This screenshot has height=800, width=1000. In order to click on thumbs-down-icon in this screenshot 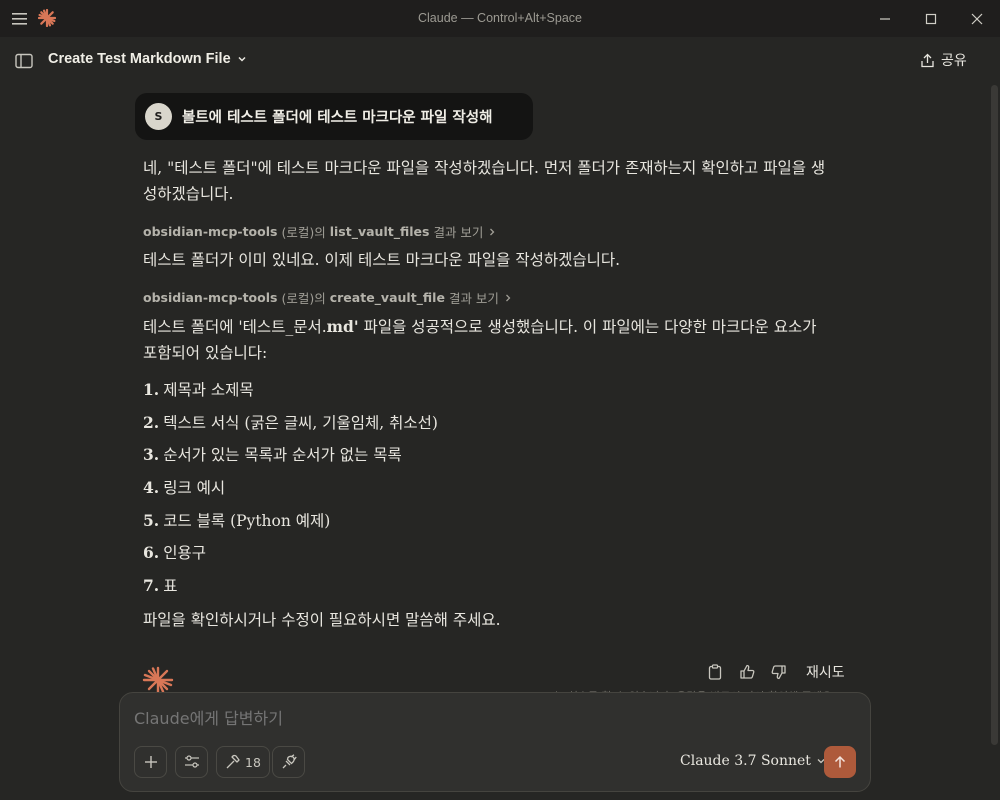, I will do `click(779, 672)`.